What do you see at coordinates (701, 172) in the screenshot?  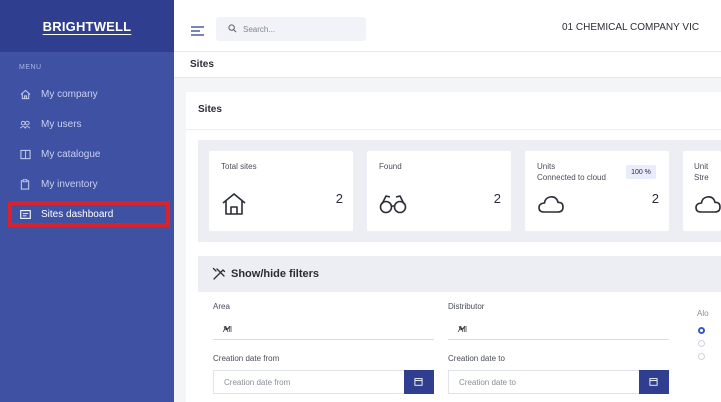 I see `stat-card-label: Unit Stre` at bounding box center [701, 172].